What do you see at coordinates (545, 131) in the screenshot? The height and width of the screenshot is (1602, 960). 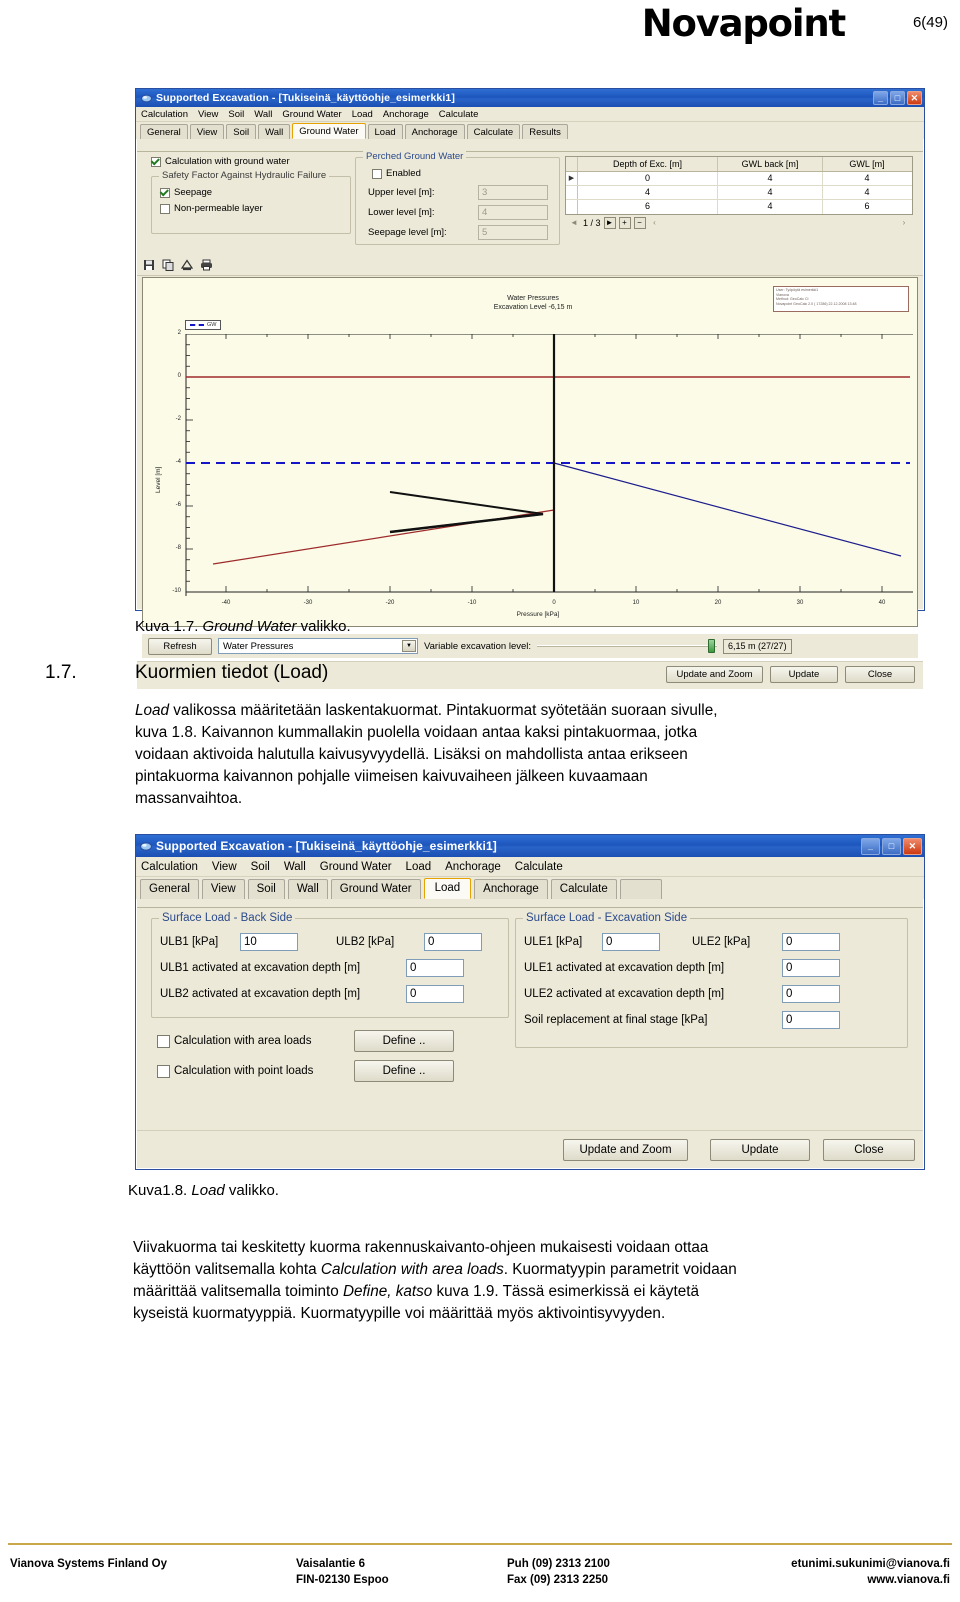 I see `tab-results: Results` at bounding box center [545, 131].